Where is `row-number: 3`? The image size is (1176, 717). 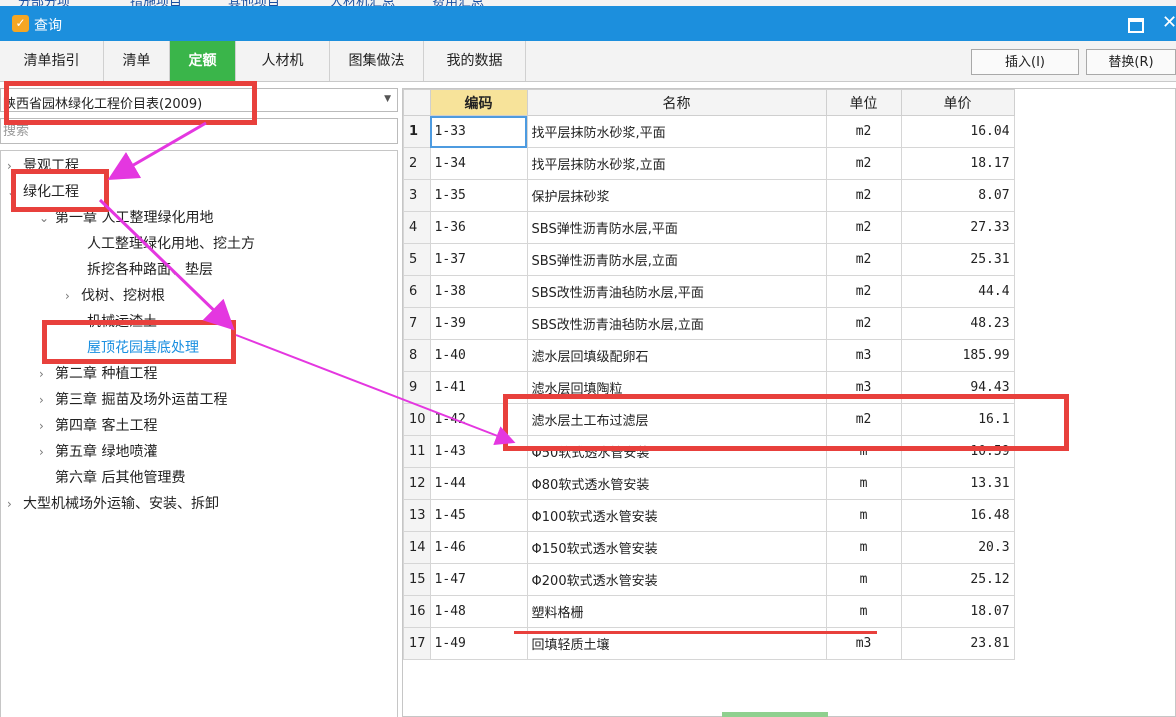 row-number: 3 is located at coordinates (417, 195).